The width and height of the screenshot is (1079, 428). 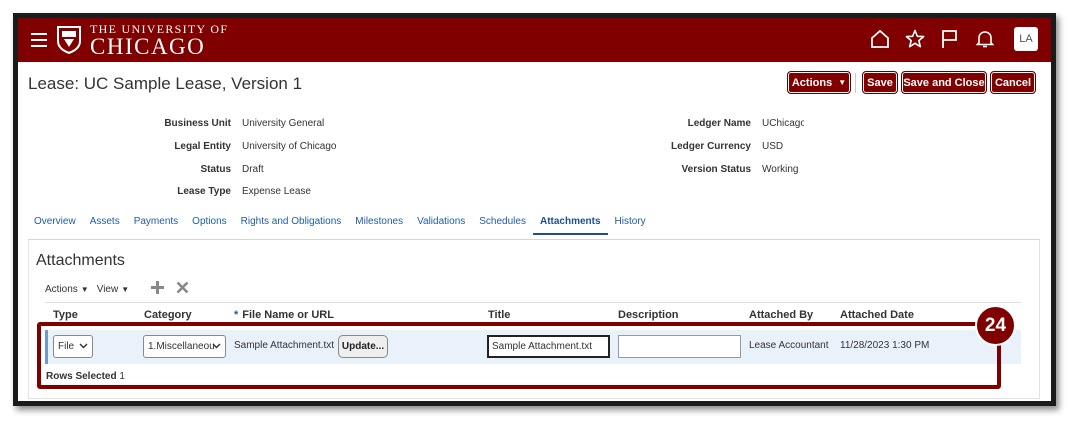 What do you see at coordinates (107, 289) in the screenshot?
I see `view-menu-label: View` at bounding box center [107, 289].